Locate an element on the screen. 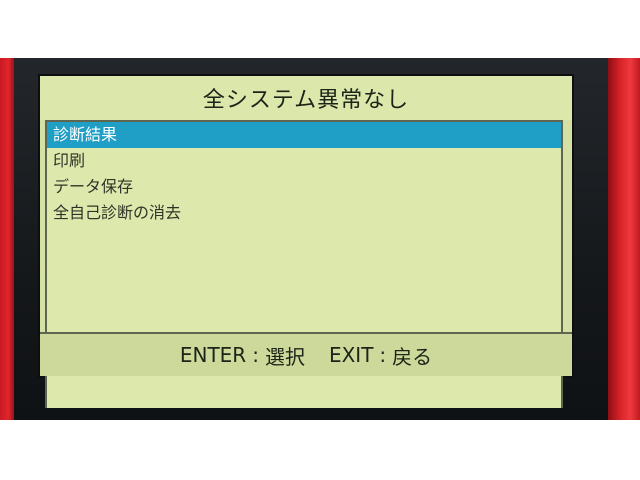  menu-item-print: 印刷 is located at coordinates (304, 161).